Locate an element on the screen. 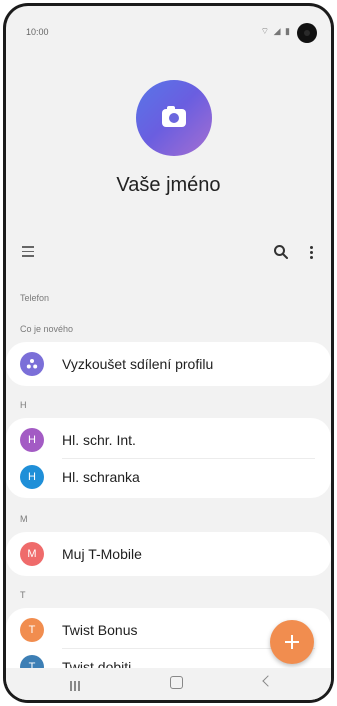  section-label: Telefon is located at coordinates (35, 298).